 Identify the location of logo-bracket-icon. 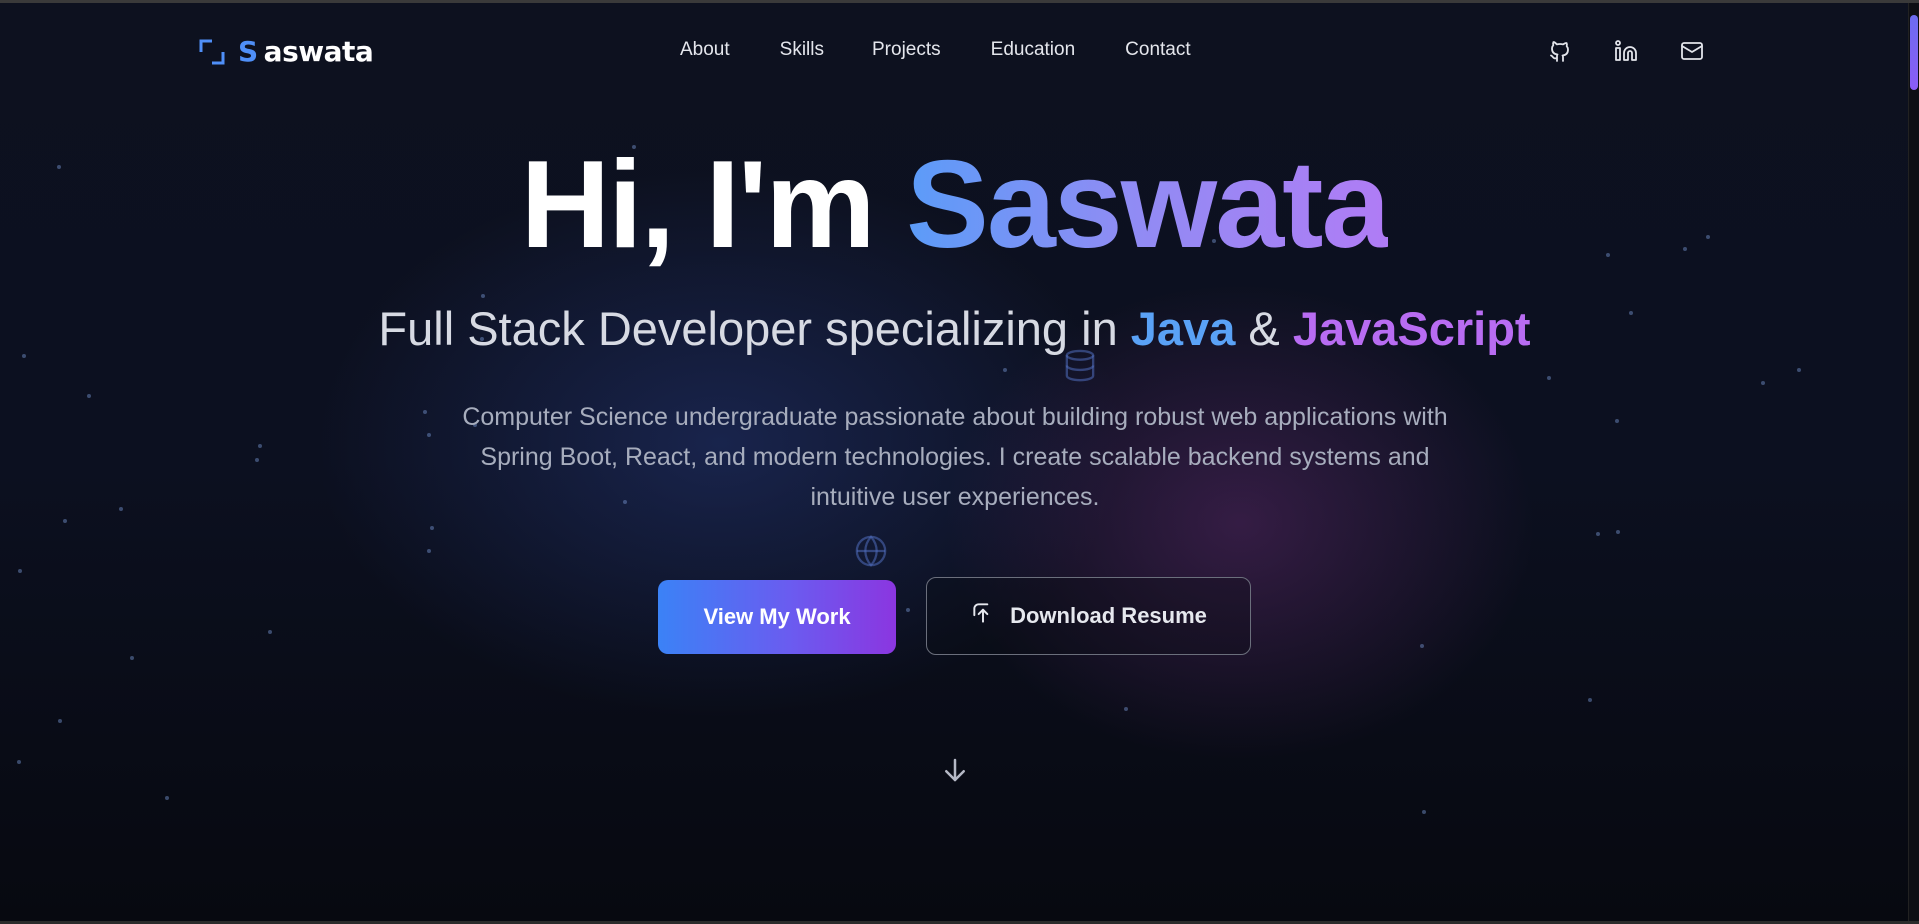
(212, 52).